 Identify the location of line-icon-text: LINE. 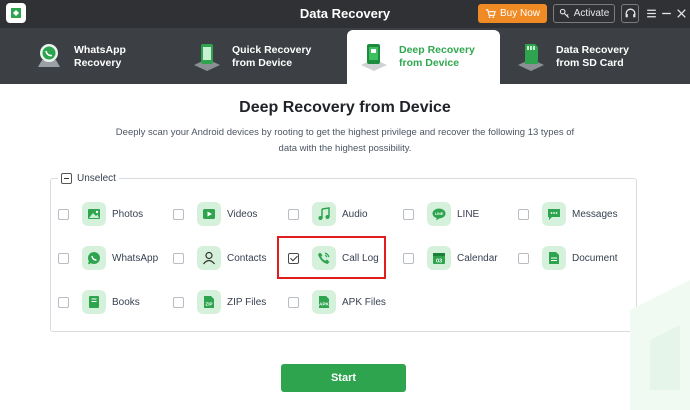
(439, 214).